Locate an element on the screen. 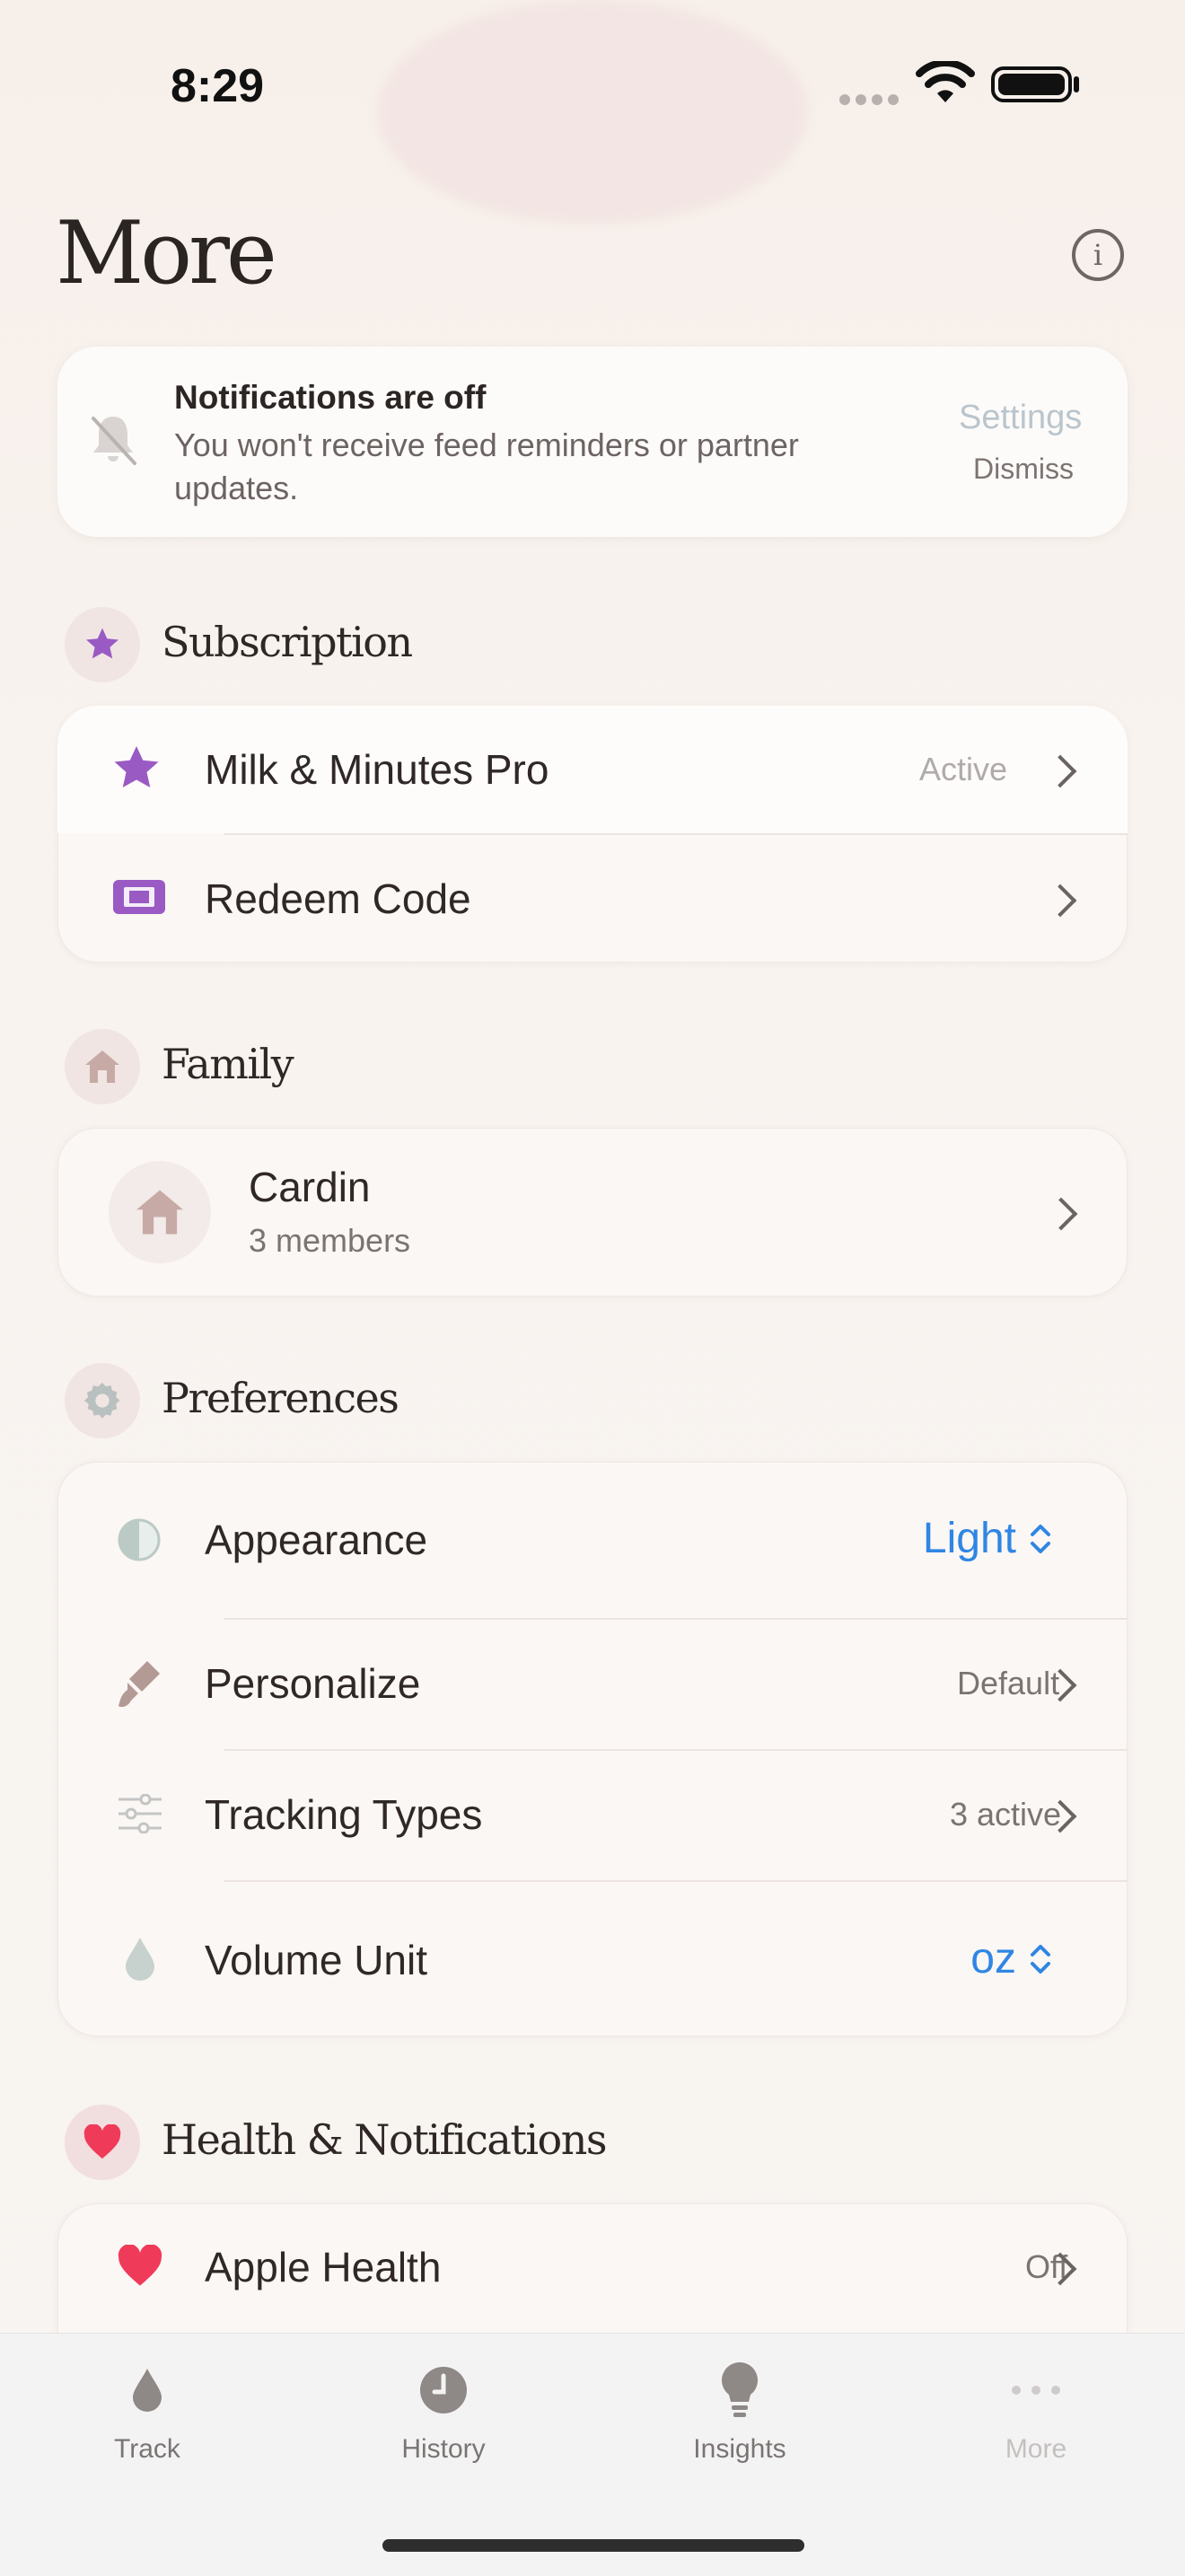 Image resolution: width=1185 pixels, height=2576 pixels. wifi-icon is located at coordinates (945, 81).